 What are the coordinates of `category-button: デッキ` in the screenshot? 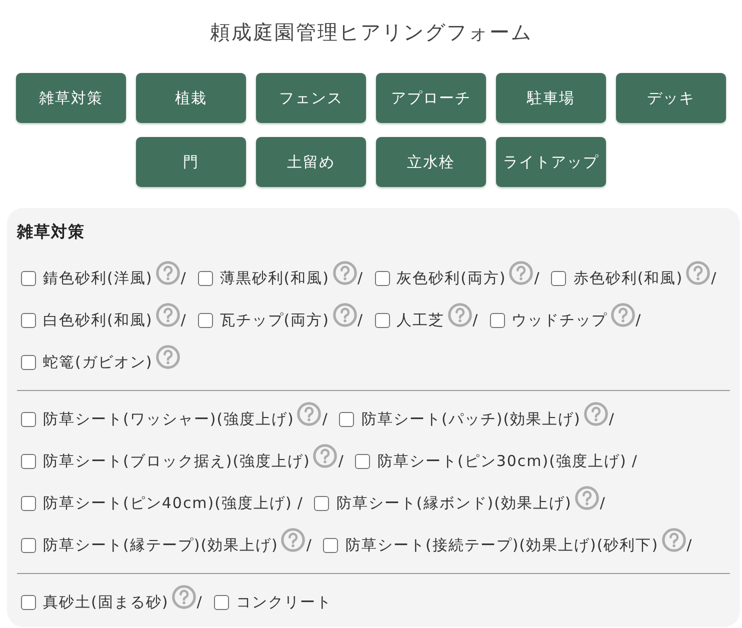 It's located at (671, 98).